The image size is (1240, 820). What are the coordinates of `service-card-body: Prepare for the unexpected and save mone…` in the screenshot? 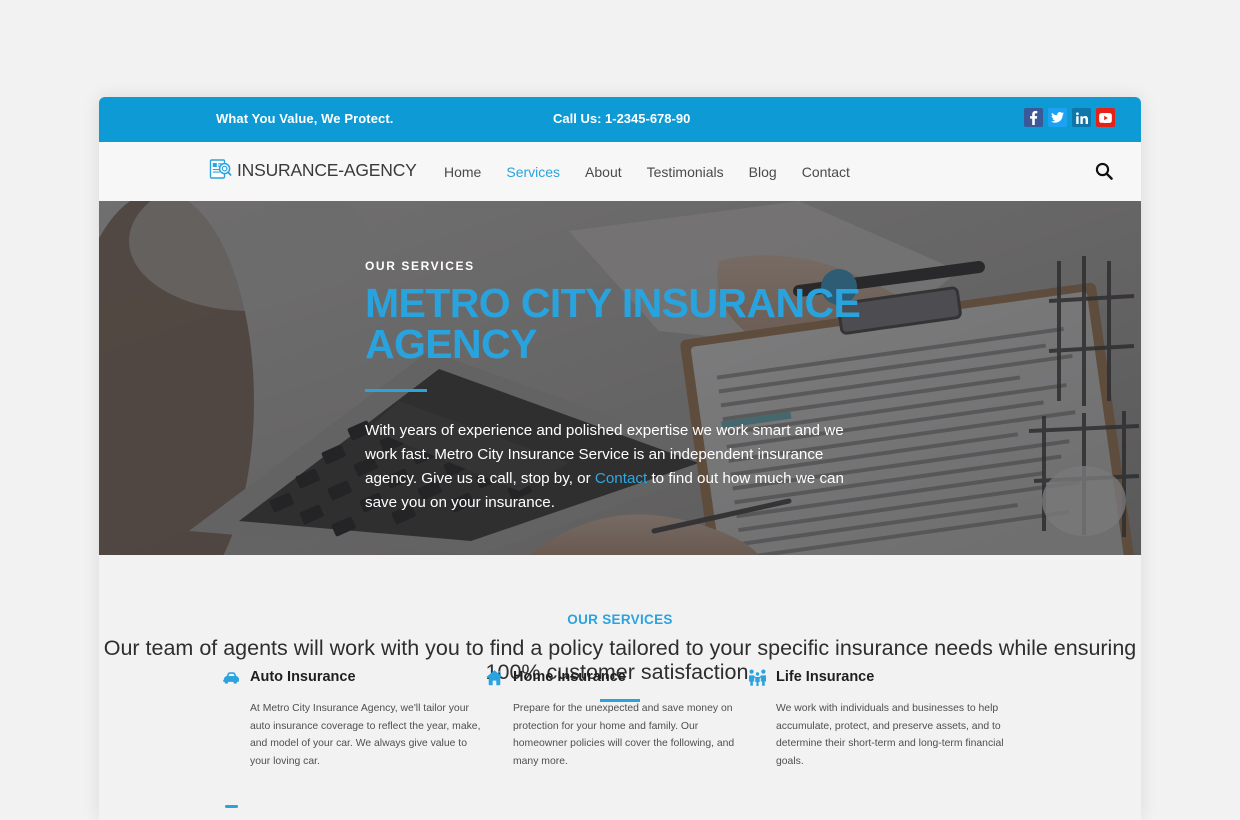 It's located at (624, 735).